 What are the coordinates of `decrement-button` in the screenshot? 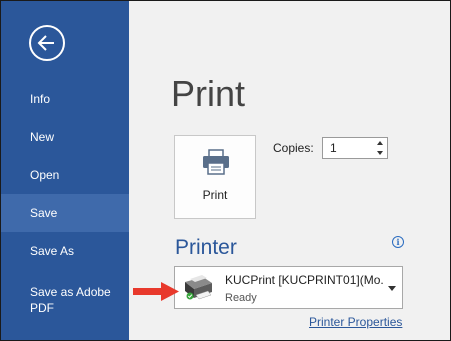 It's located at (380, 153).